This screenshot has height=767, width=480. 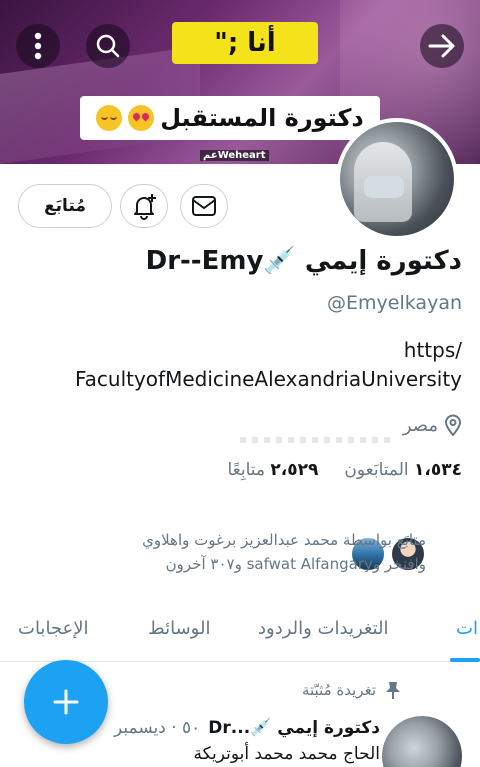 I want to click on location-text: مصر, so click(x=420, y=425).